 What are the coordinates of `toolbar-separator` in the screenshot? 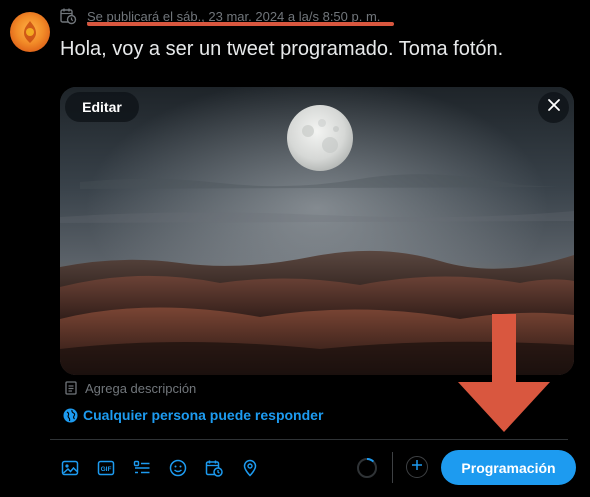 It's located at (392, 467).